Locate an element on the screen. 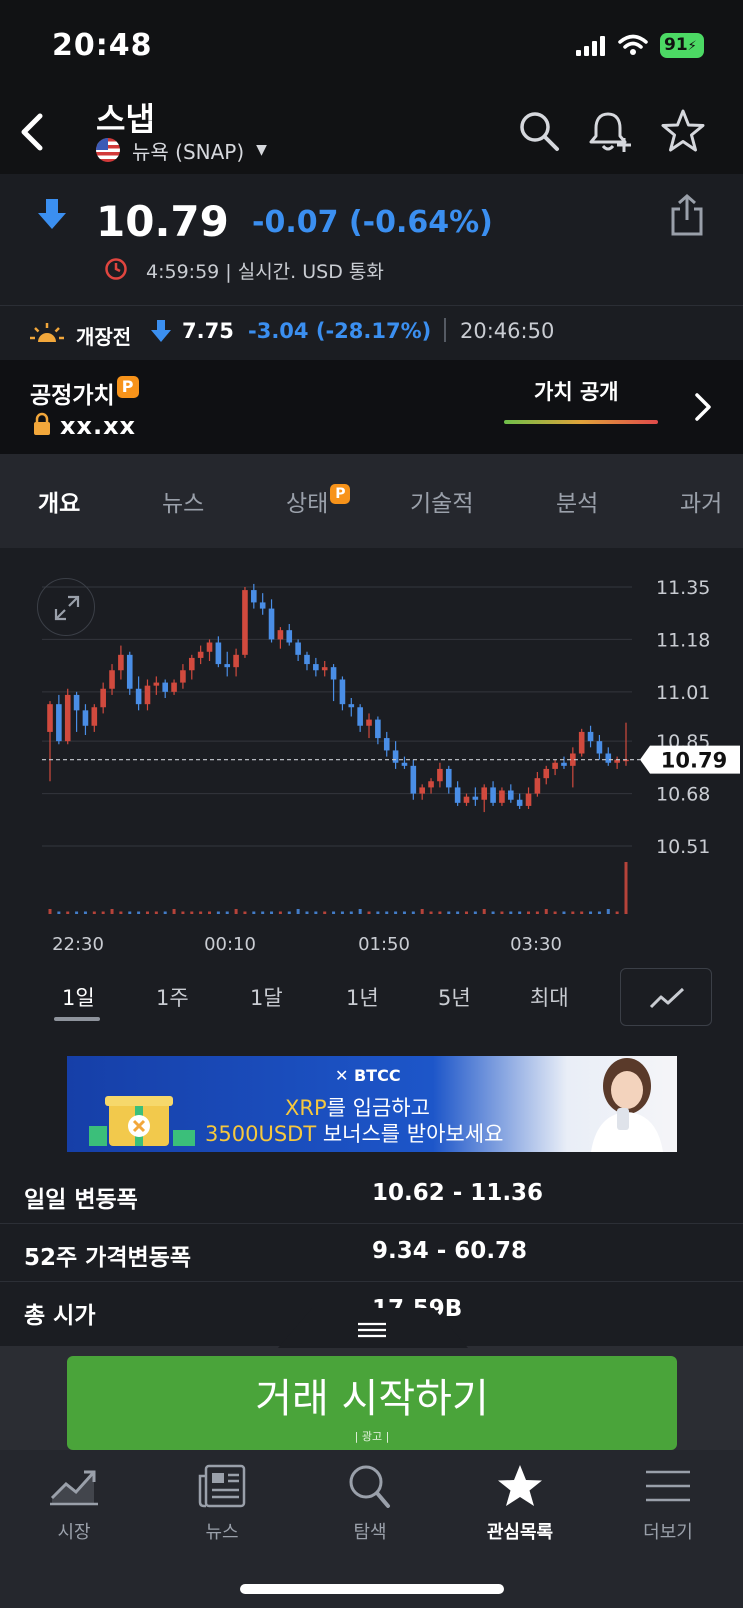 The image size is (743, 1608). ad-accent-2: 3500USDT is located at coordinates (261, 1134).